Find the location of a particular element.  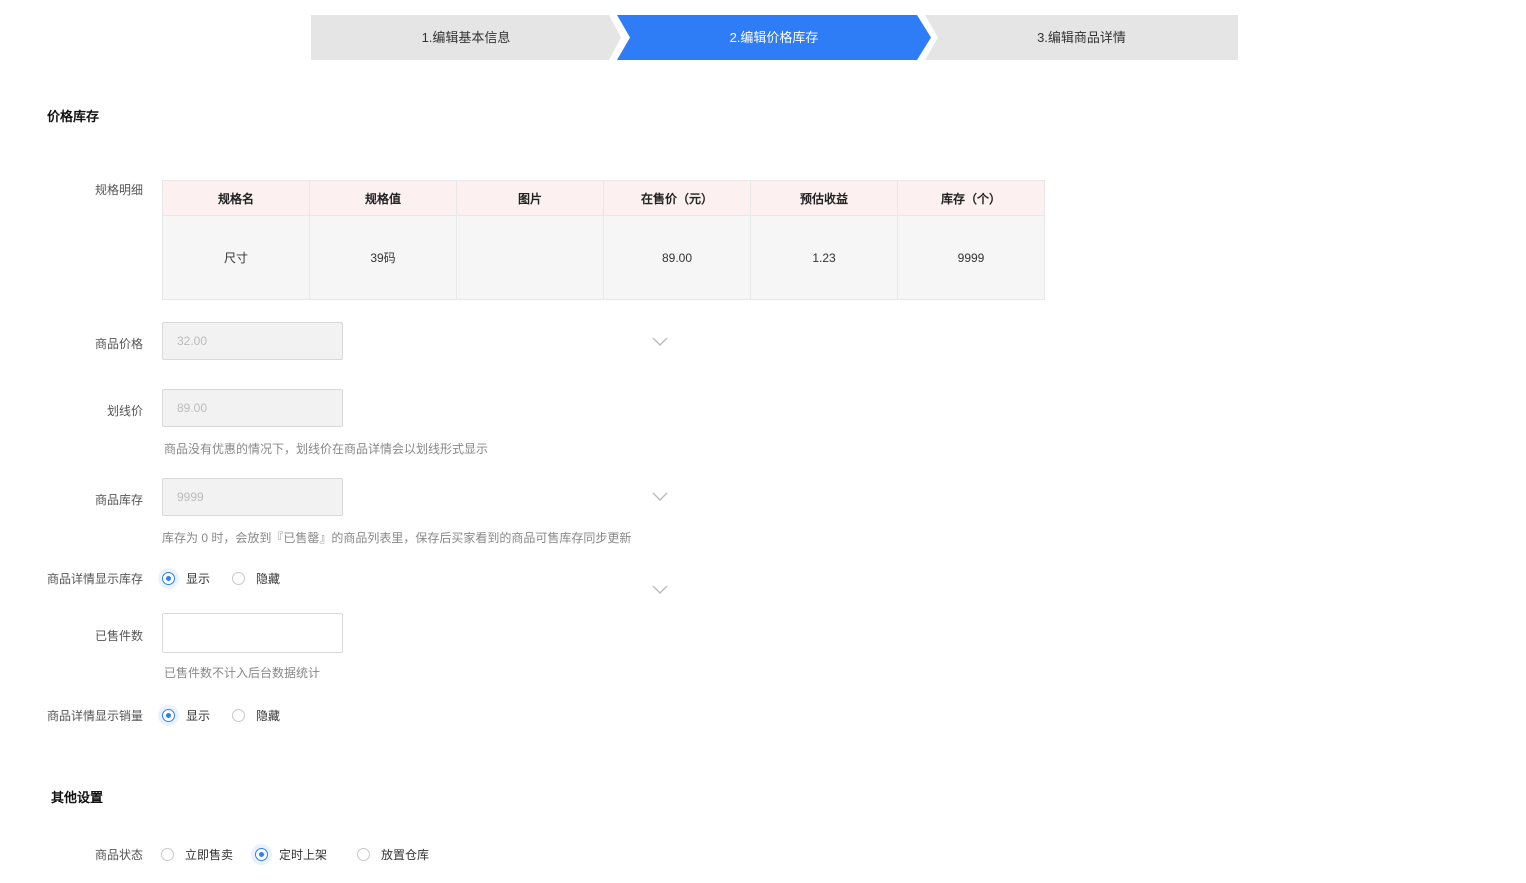

cell-spec-value: 39码 is located at coordinates (383, 257).